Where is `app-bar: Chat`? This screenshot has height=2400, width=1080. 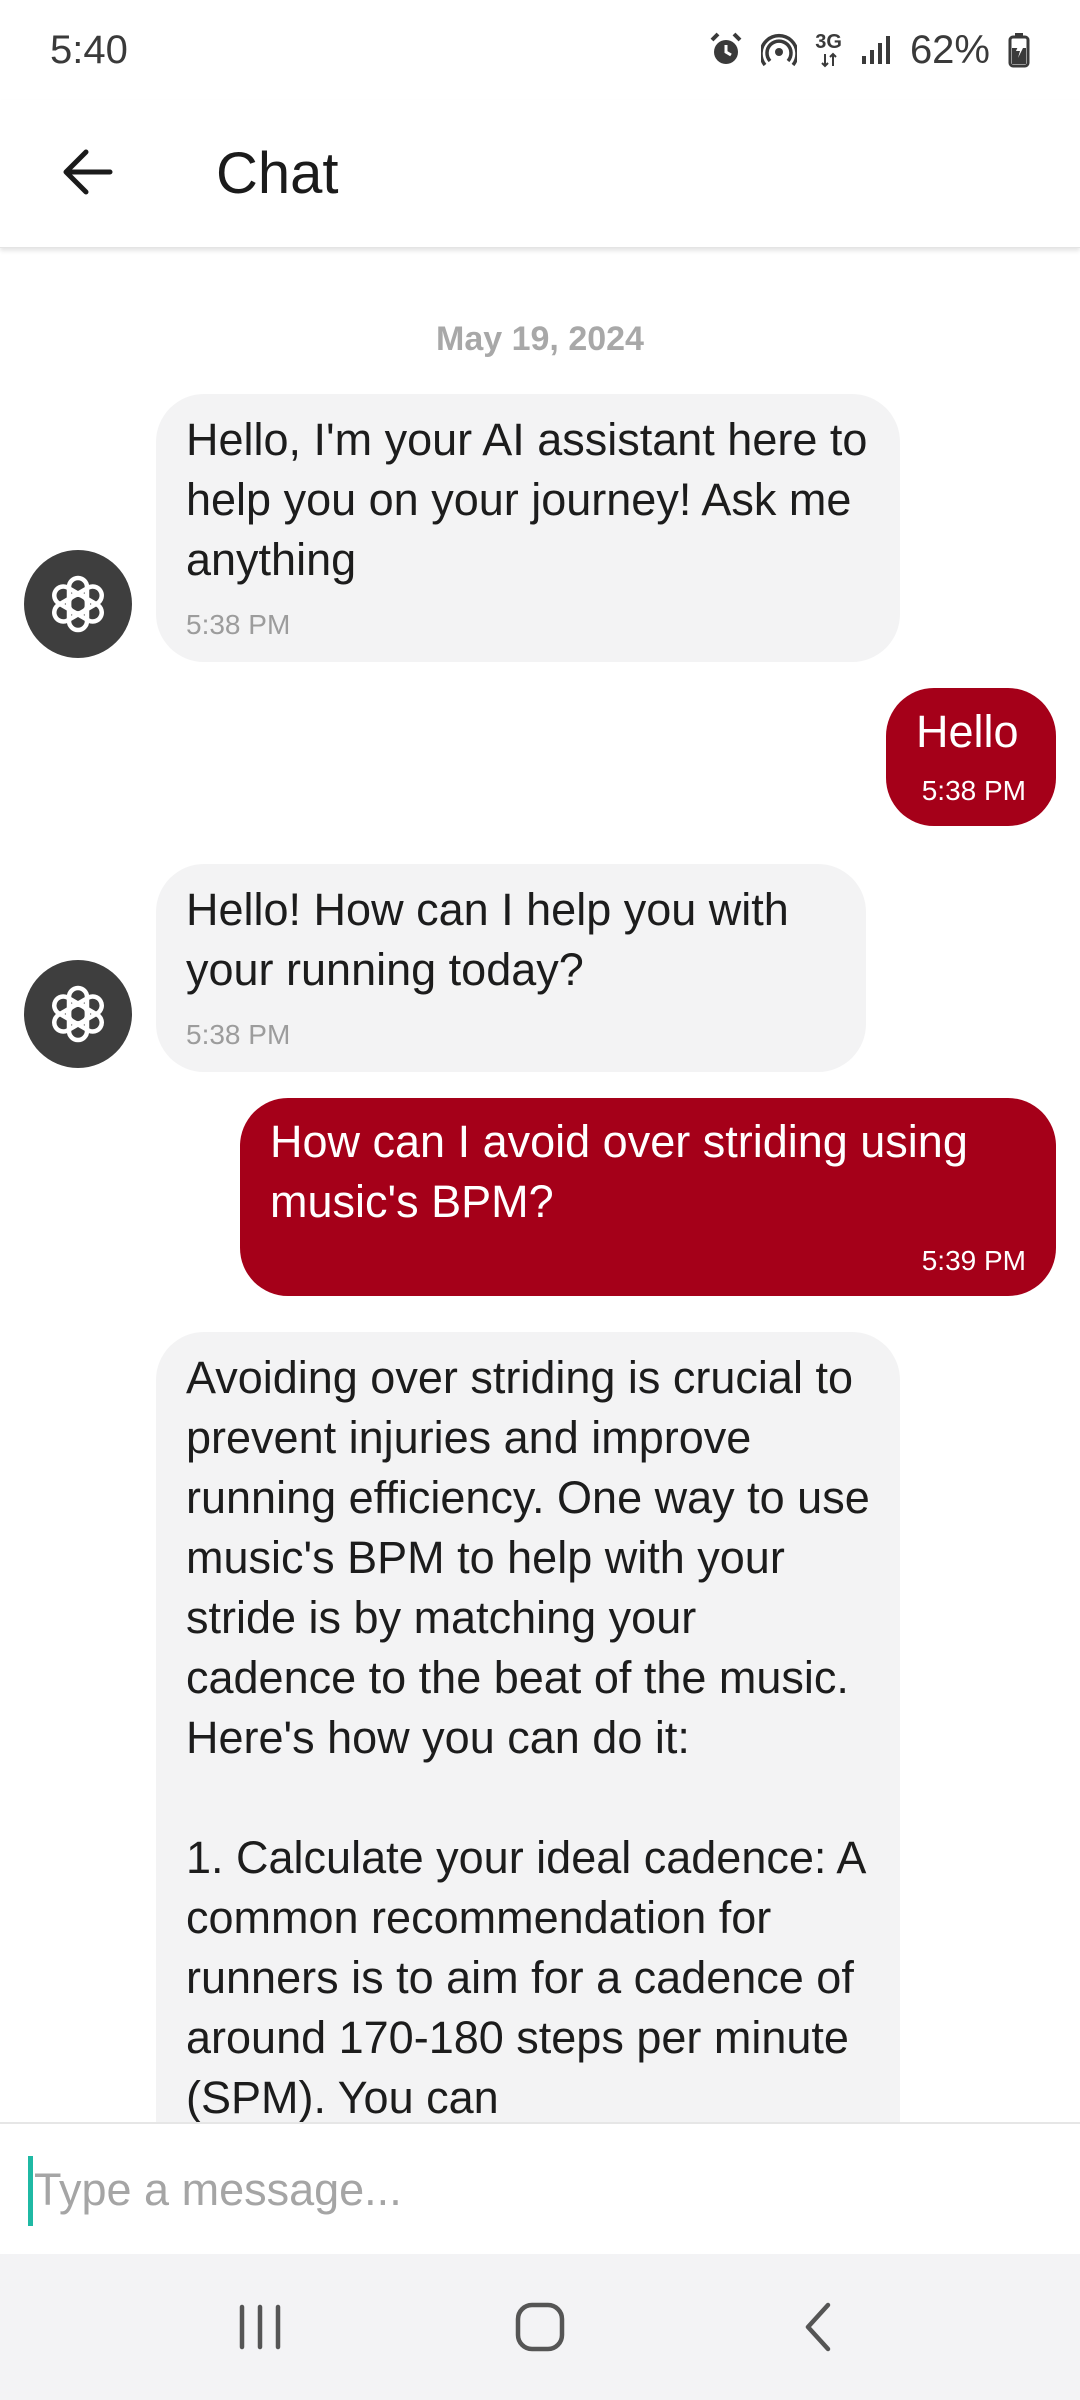 app-bar: Chat is located at coordinates (540, 174).